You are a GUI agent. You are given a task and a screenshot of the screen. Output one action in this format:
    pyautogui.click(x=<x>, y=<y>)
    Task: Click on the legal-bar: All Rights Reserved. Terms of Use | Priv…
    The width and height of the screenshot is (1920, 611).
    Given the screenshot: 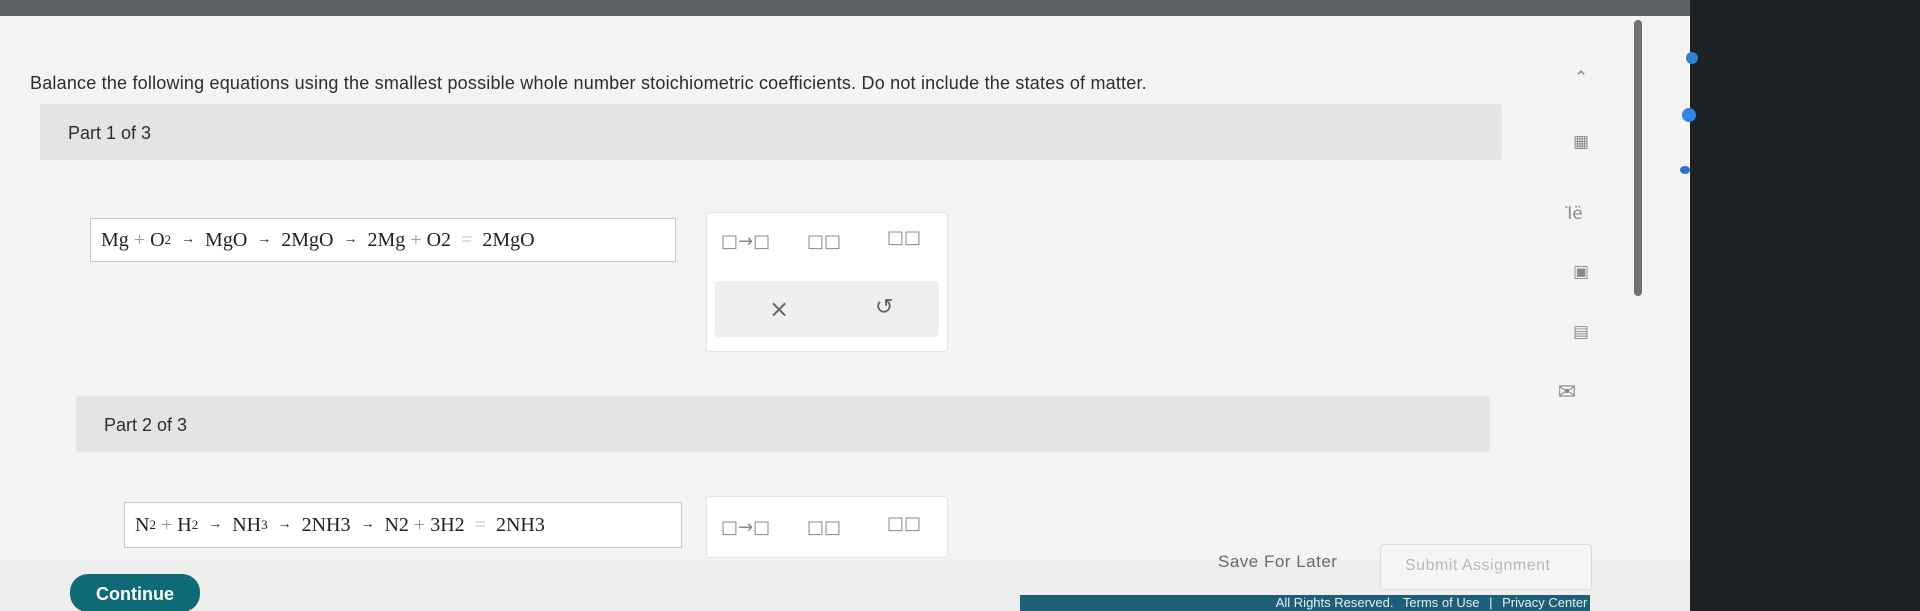 What is the action you would take?
    pyautogui.click(x=1350, y=603)
    